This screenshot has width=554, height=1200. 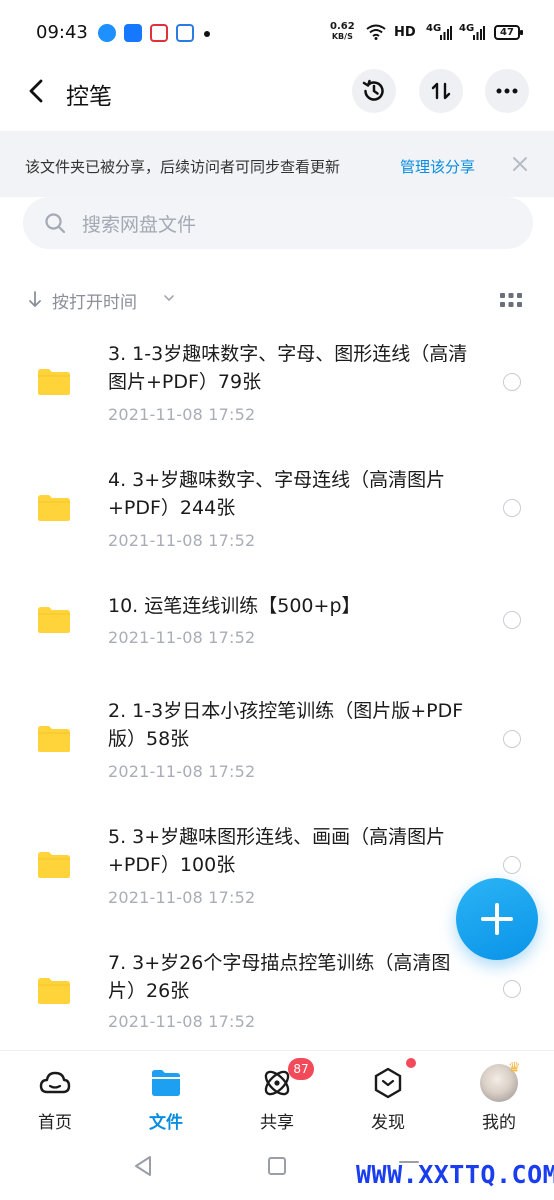 What do you see at coordinates (207, 34) in the screenshot?
I see `more-notifications-icon` at bounding box center [207, 34].